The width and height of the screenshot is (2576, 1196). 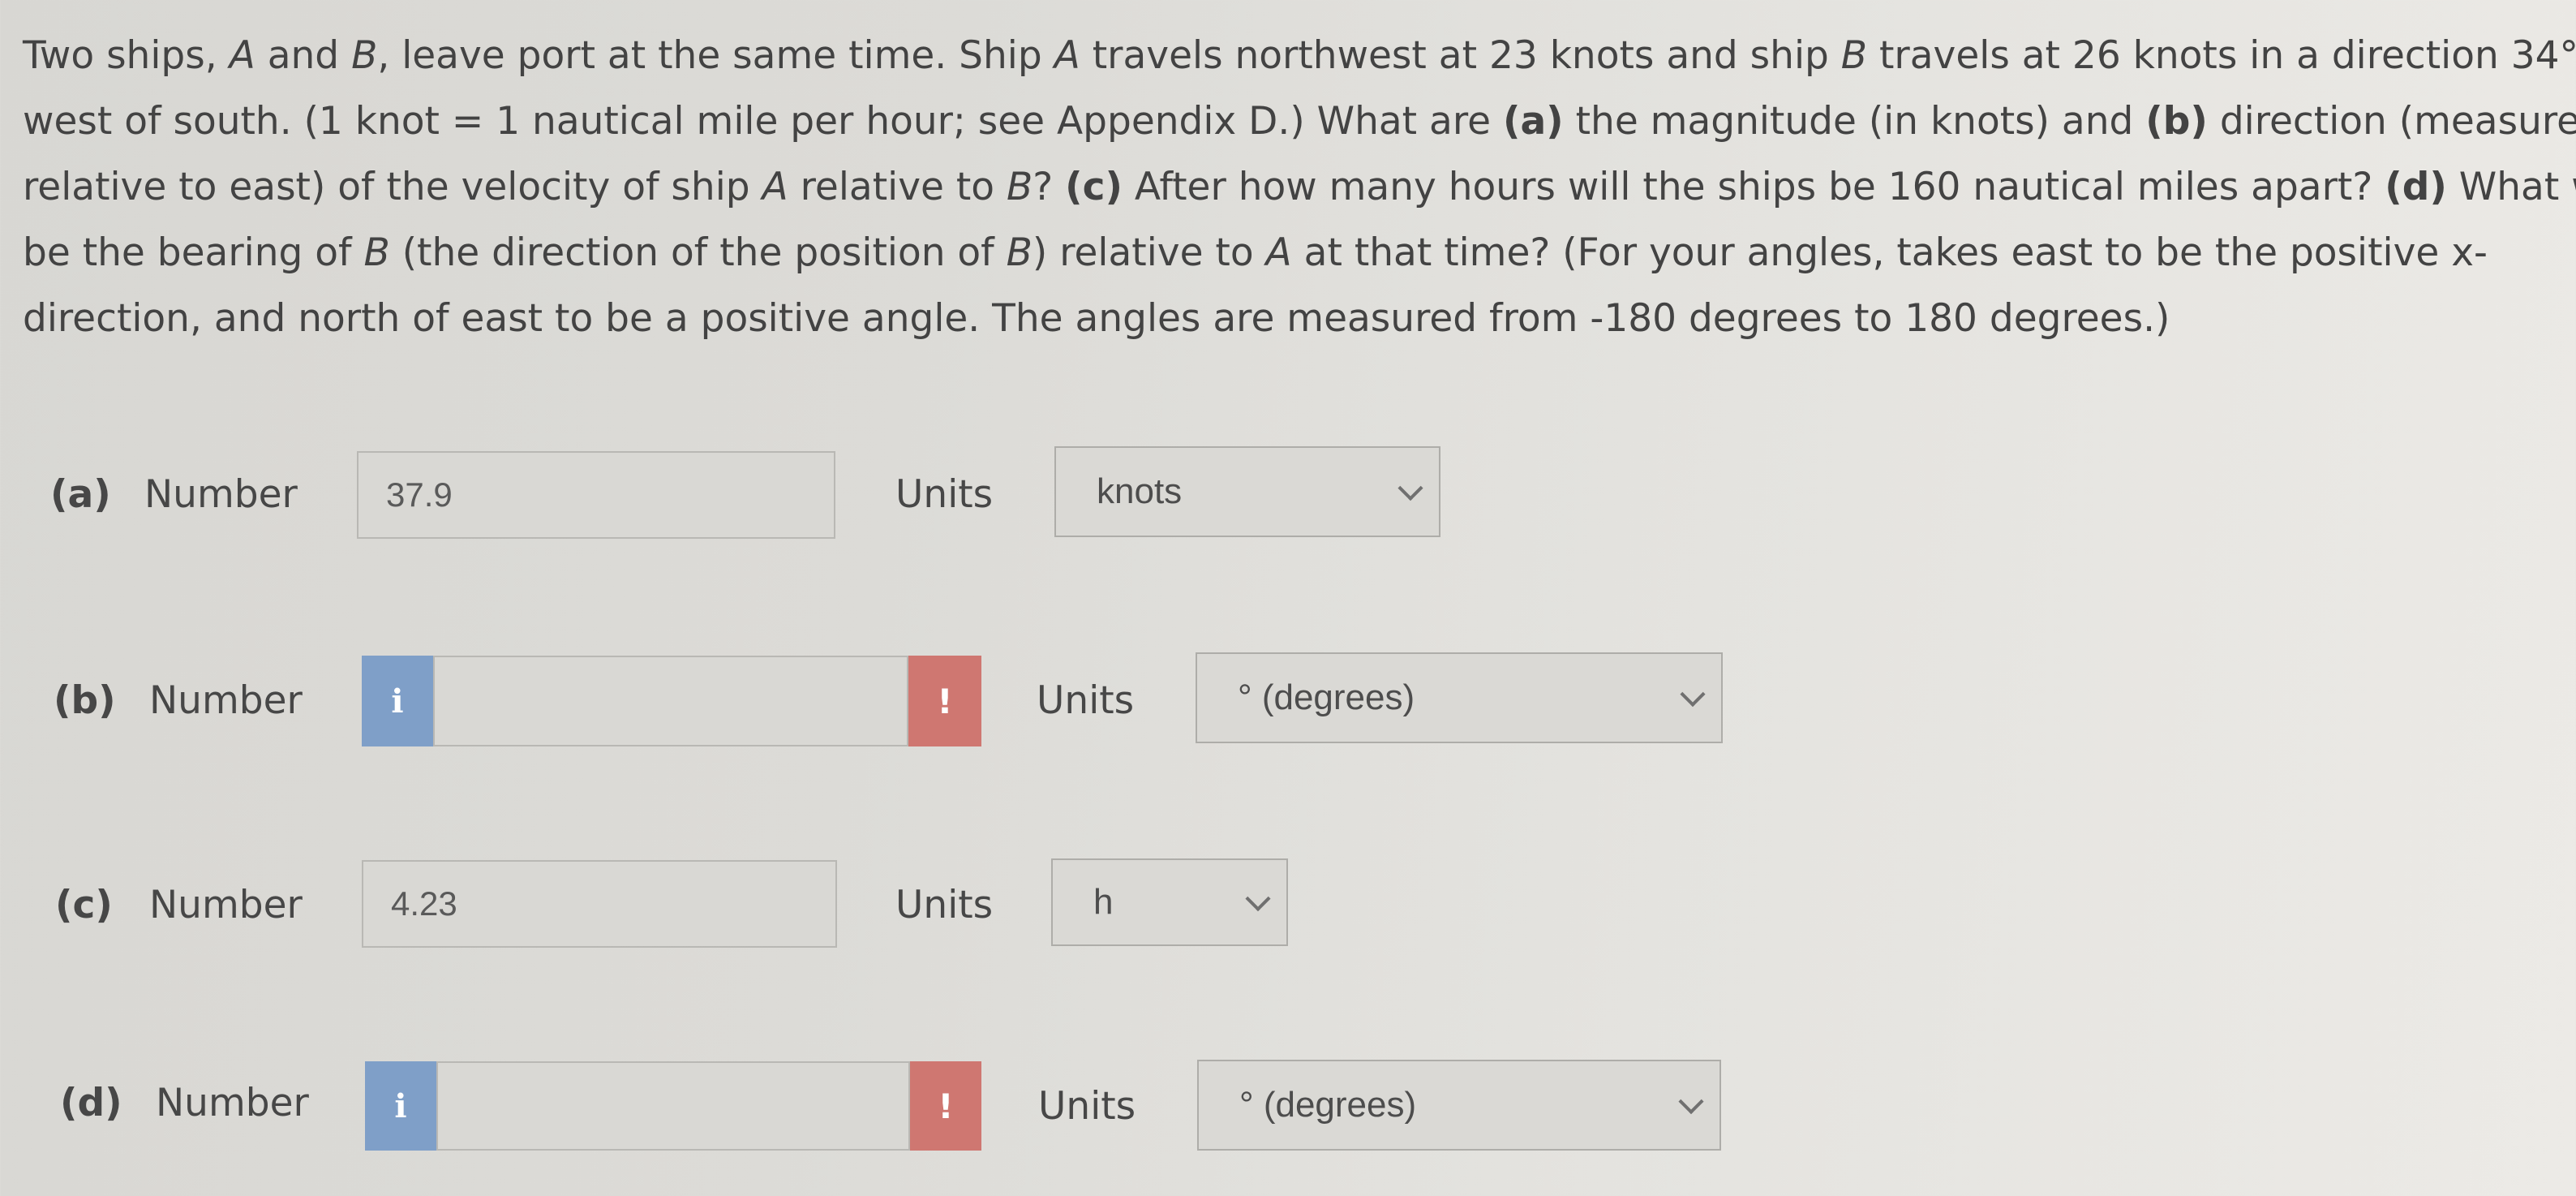 What do you see at coordinates (80, 494) in the screenshot?
I see `part-label: (a)` at bounding box center [80, 494].